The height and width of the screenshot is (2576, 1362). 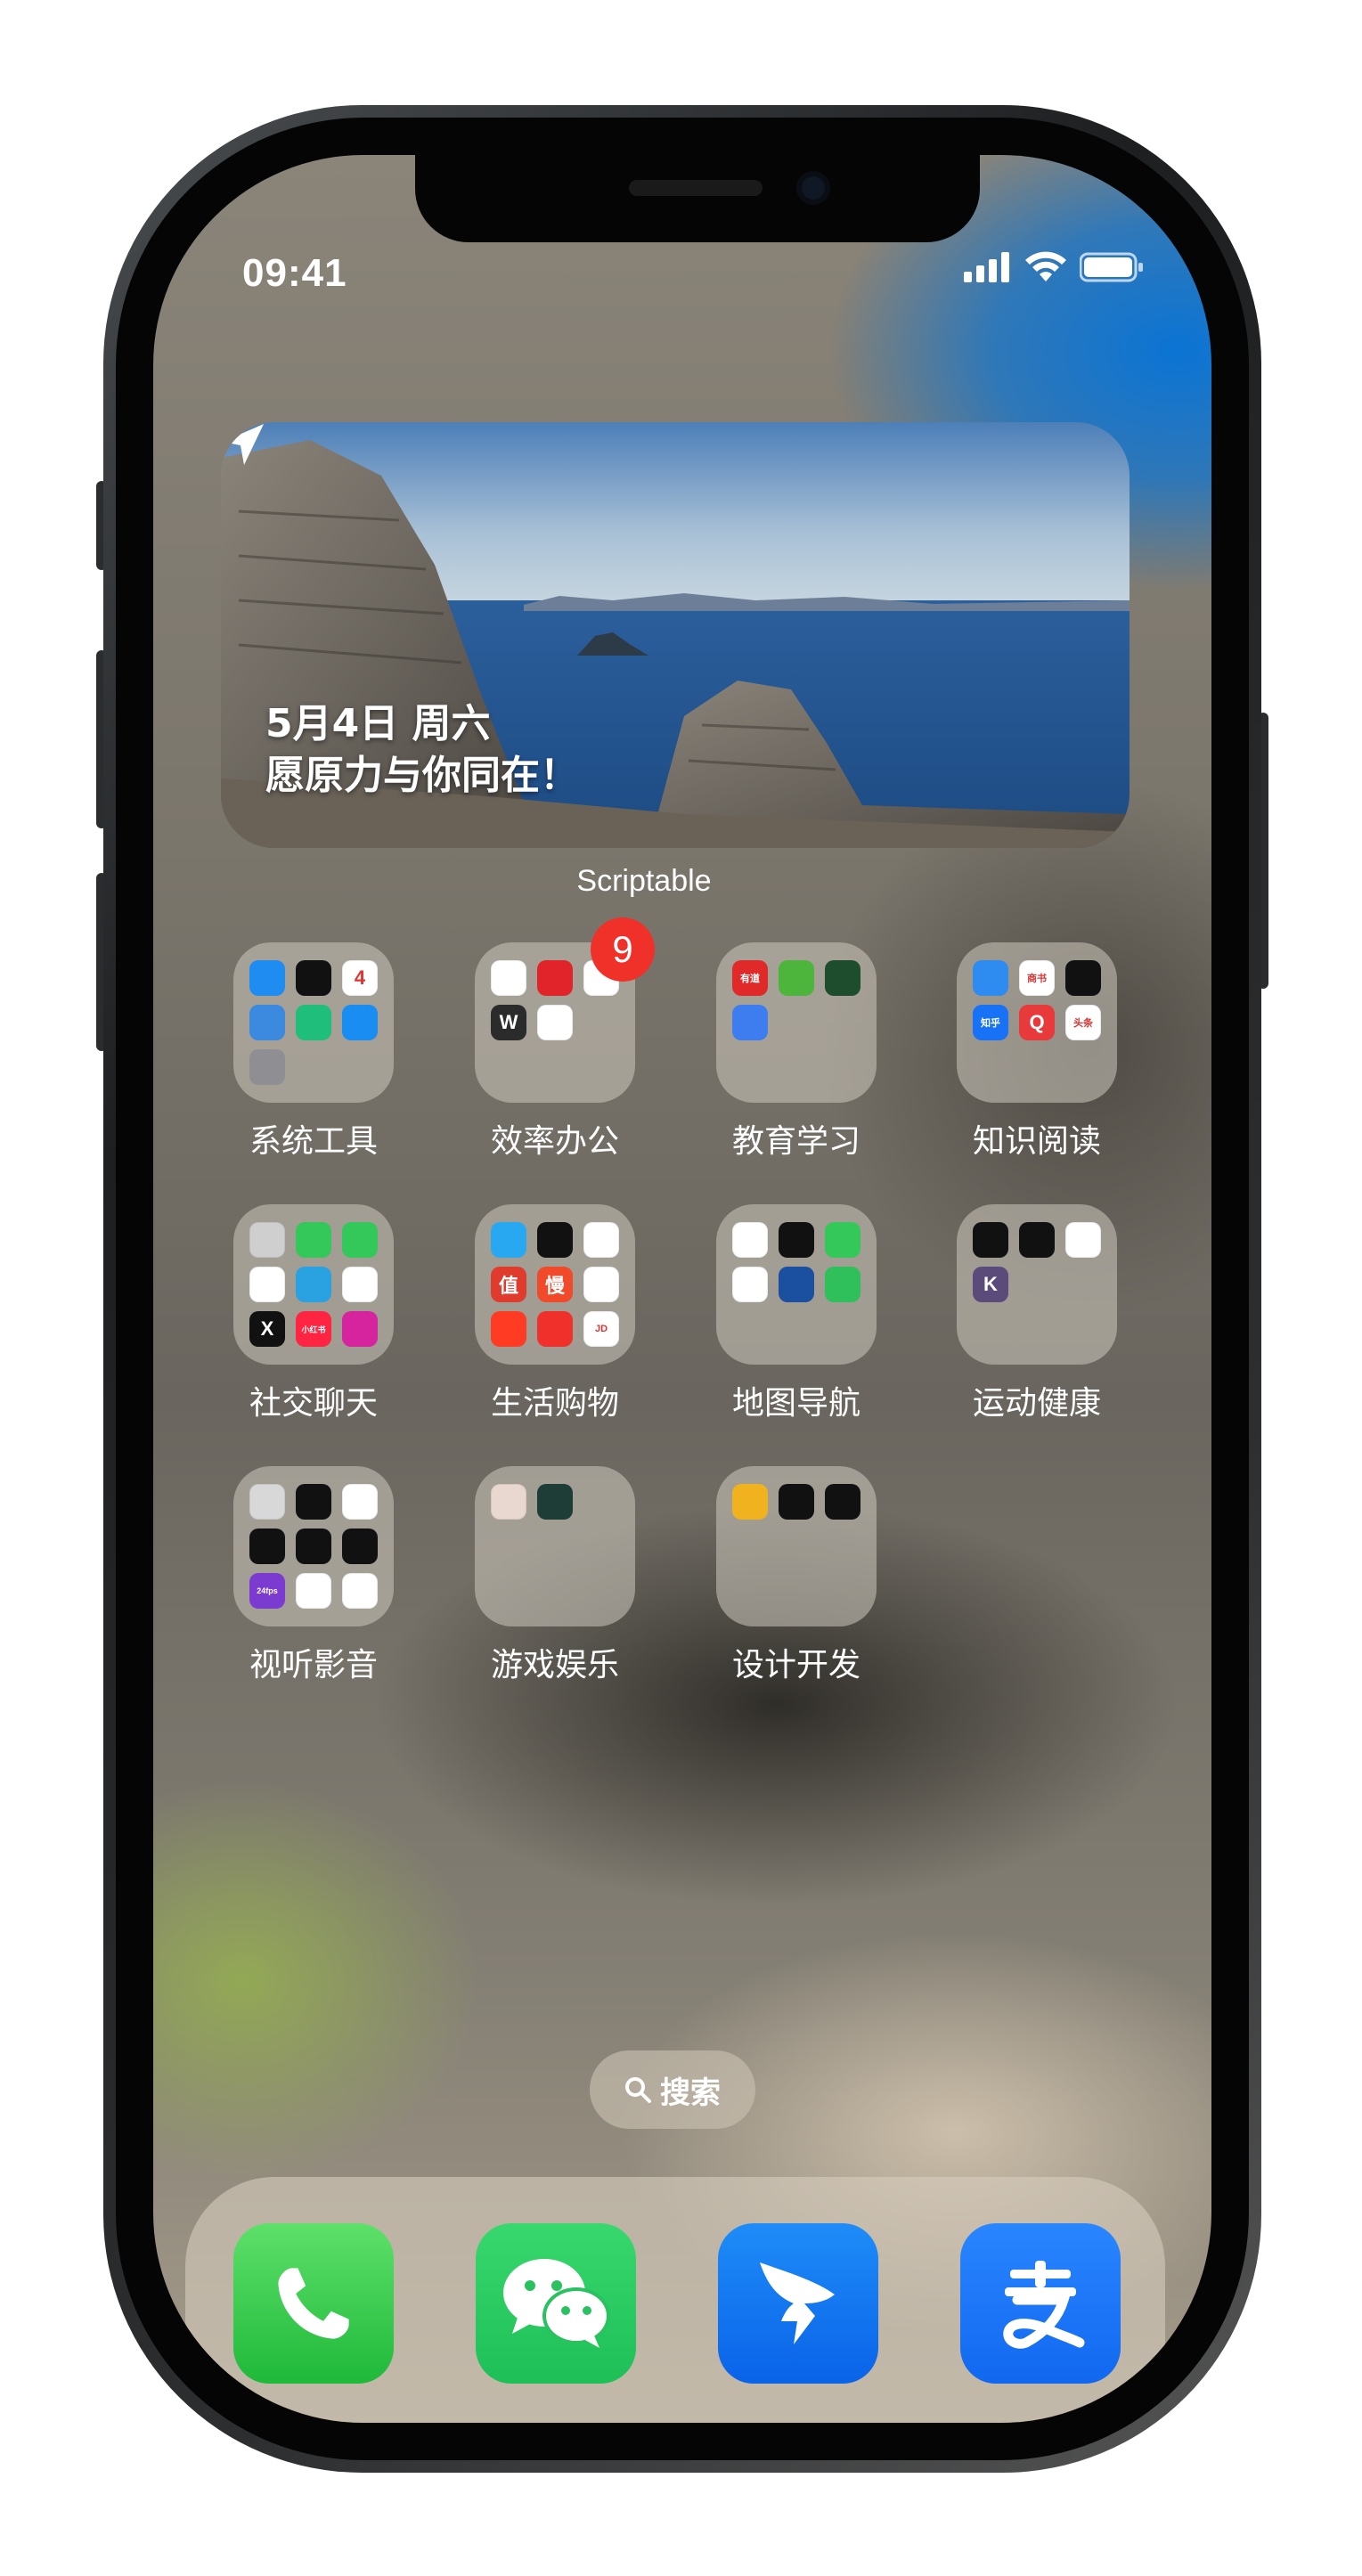 I want to click on amap-icon, so click(x=842, y=1284).